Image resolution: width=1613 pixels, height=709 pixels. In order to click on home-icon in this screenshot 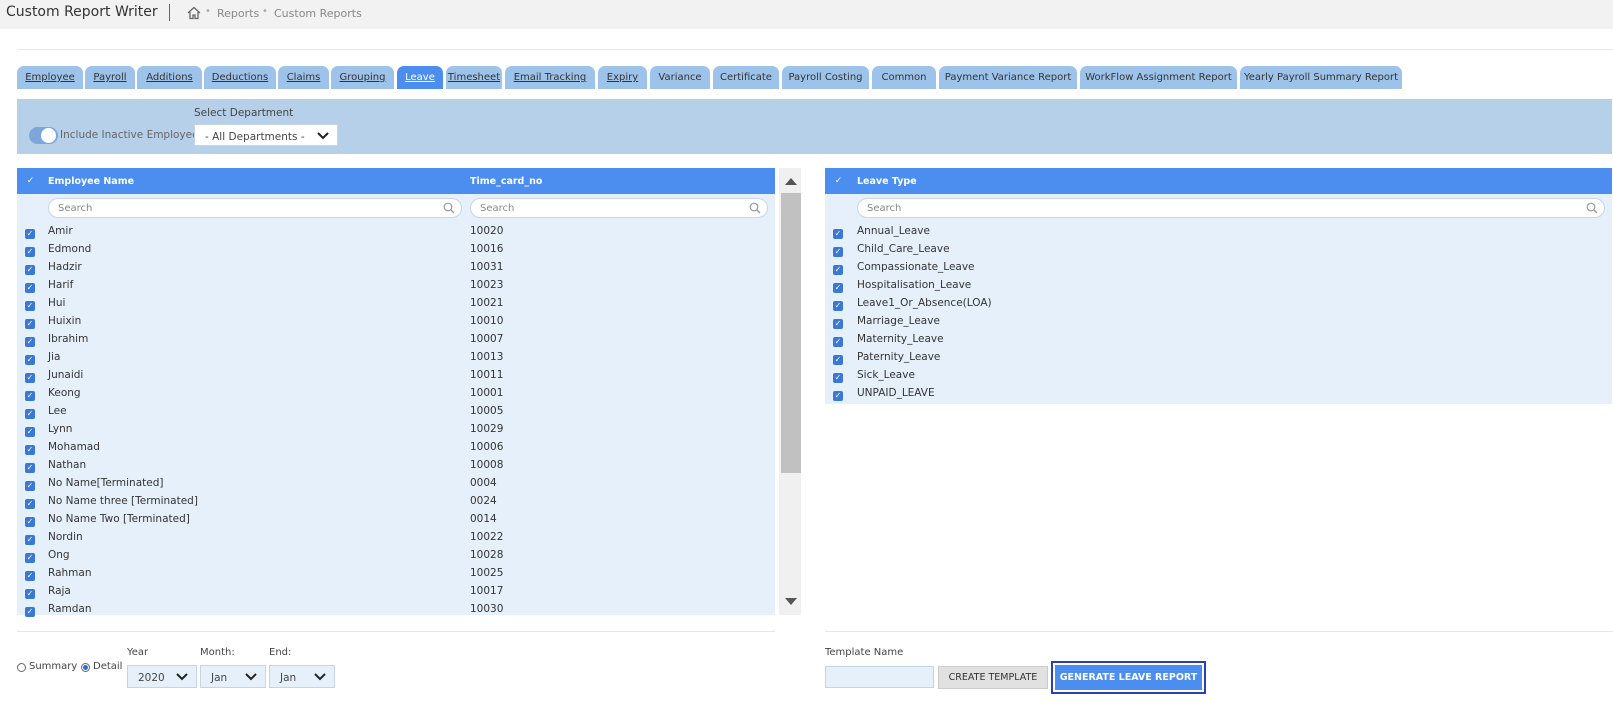, I will do `click(194, 13)`.